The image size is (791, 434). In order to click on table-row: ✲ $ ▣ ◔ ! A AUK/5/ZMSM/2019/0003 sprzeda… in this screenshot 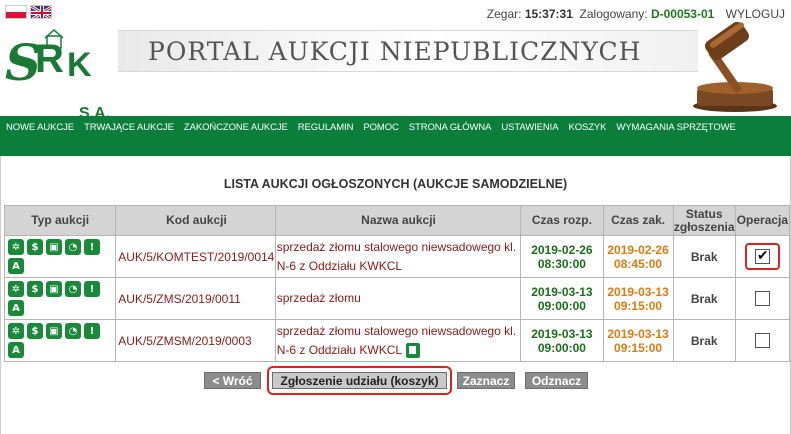, I will do `click(397, 340)`.